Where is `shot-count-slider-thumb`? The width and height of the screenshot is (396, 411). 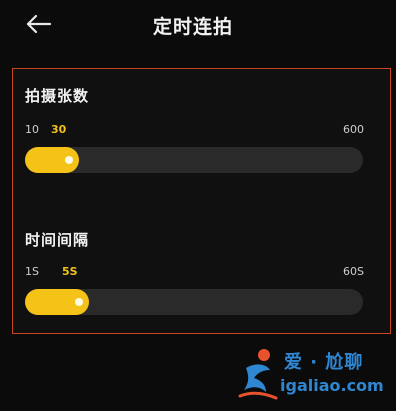 shot-count-slider-thumb is located at coordinates (69, 160).